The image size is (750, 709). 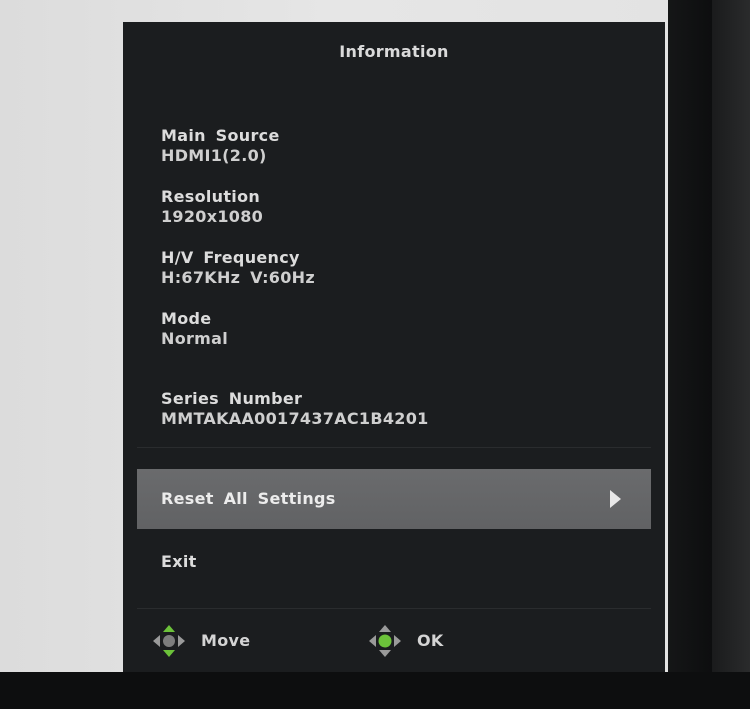 I want to click on info-series-number: Series Number MMTAKAA0017437AC1B4201, so click(x=295, y=409).